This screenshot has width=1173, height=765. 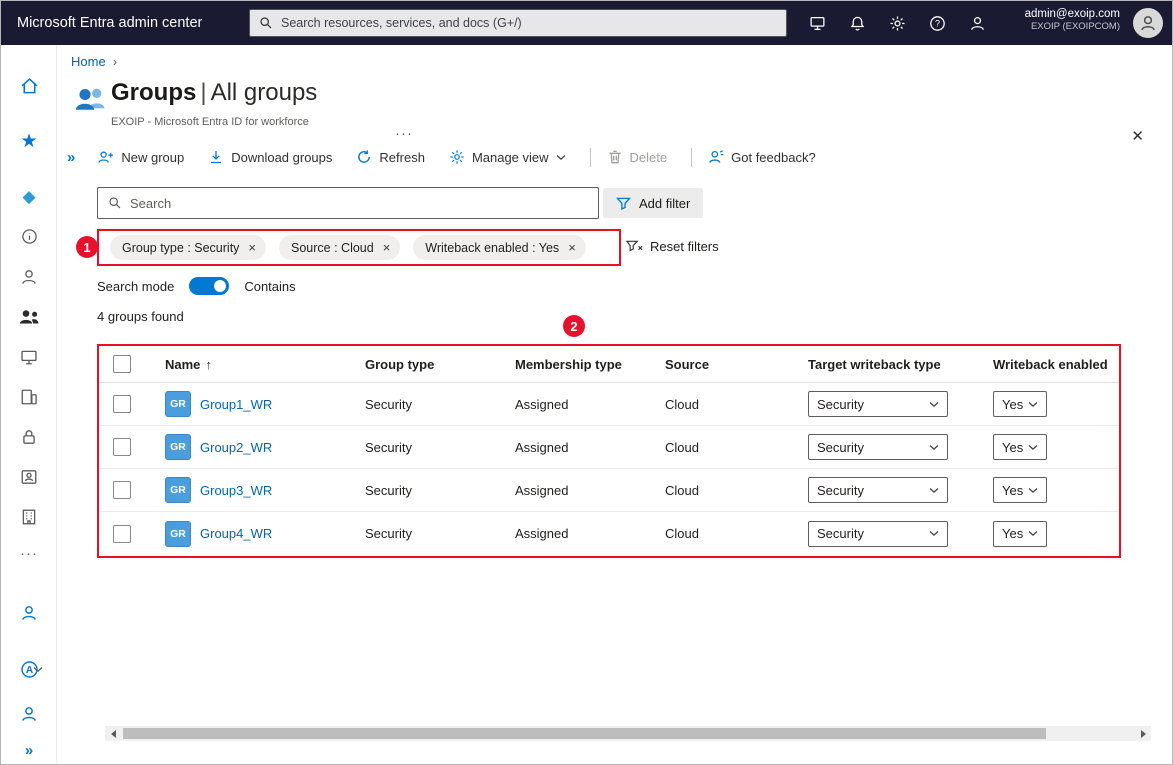 I want to click on filter-chip-source: Source : Cloud ×, so click(x=340, y=247).